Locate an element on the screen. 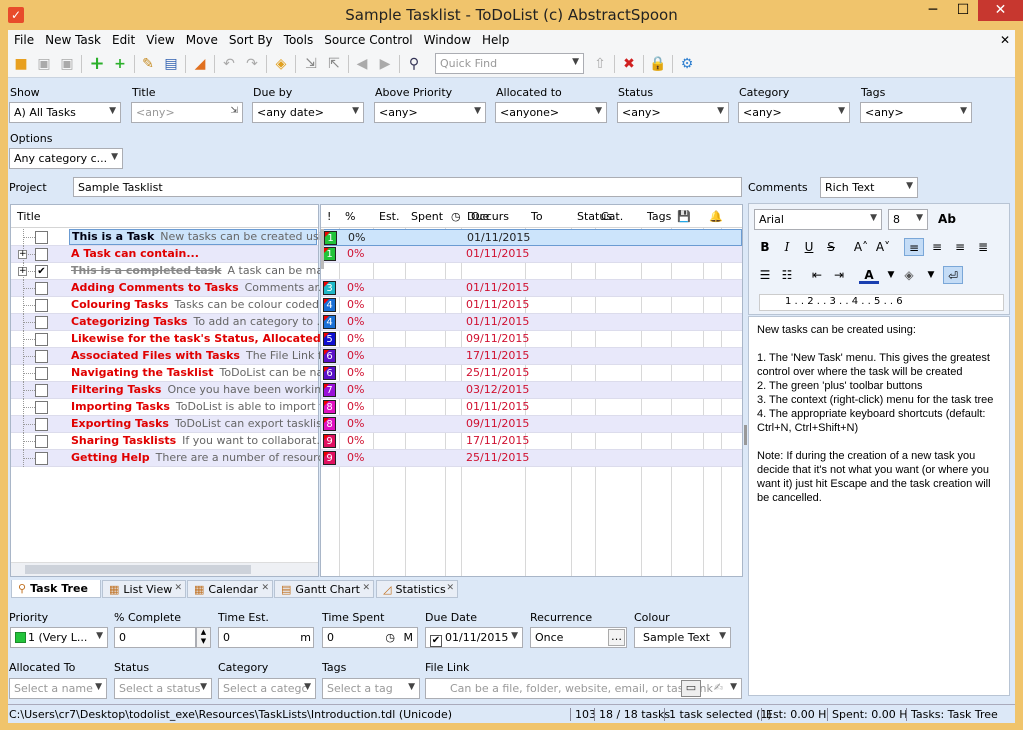  show-filter-select: A) All Tasks ▼ is located at coordinates (65, 112).